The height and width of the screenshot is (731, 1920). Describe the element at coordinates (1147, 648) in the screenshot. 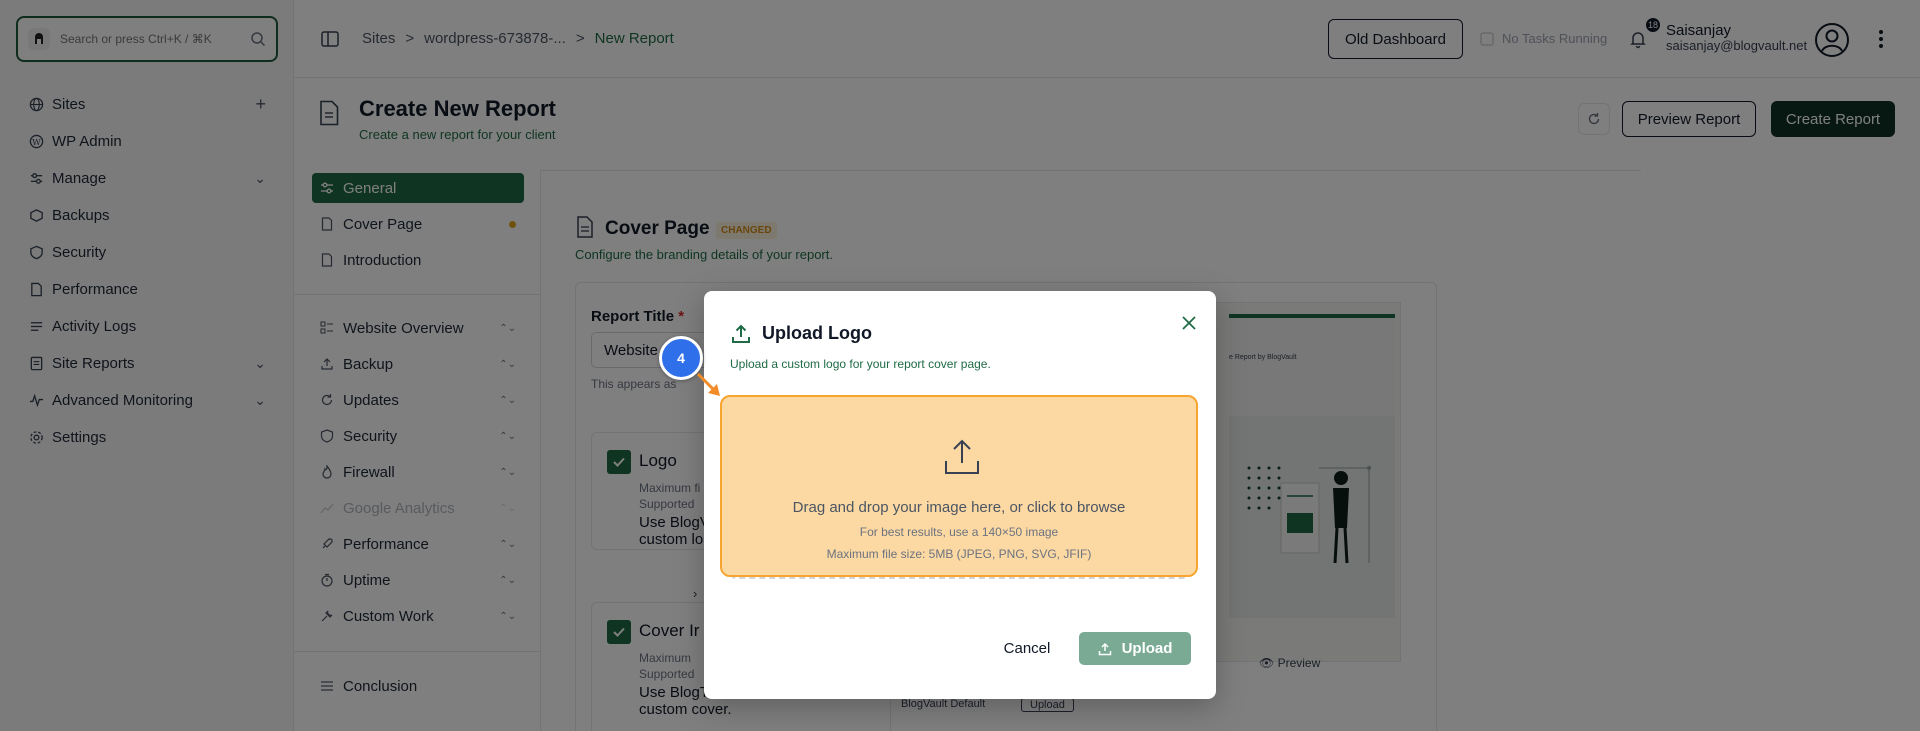

I see `upload-button-label: Upload` at that location.